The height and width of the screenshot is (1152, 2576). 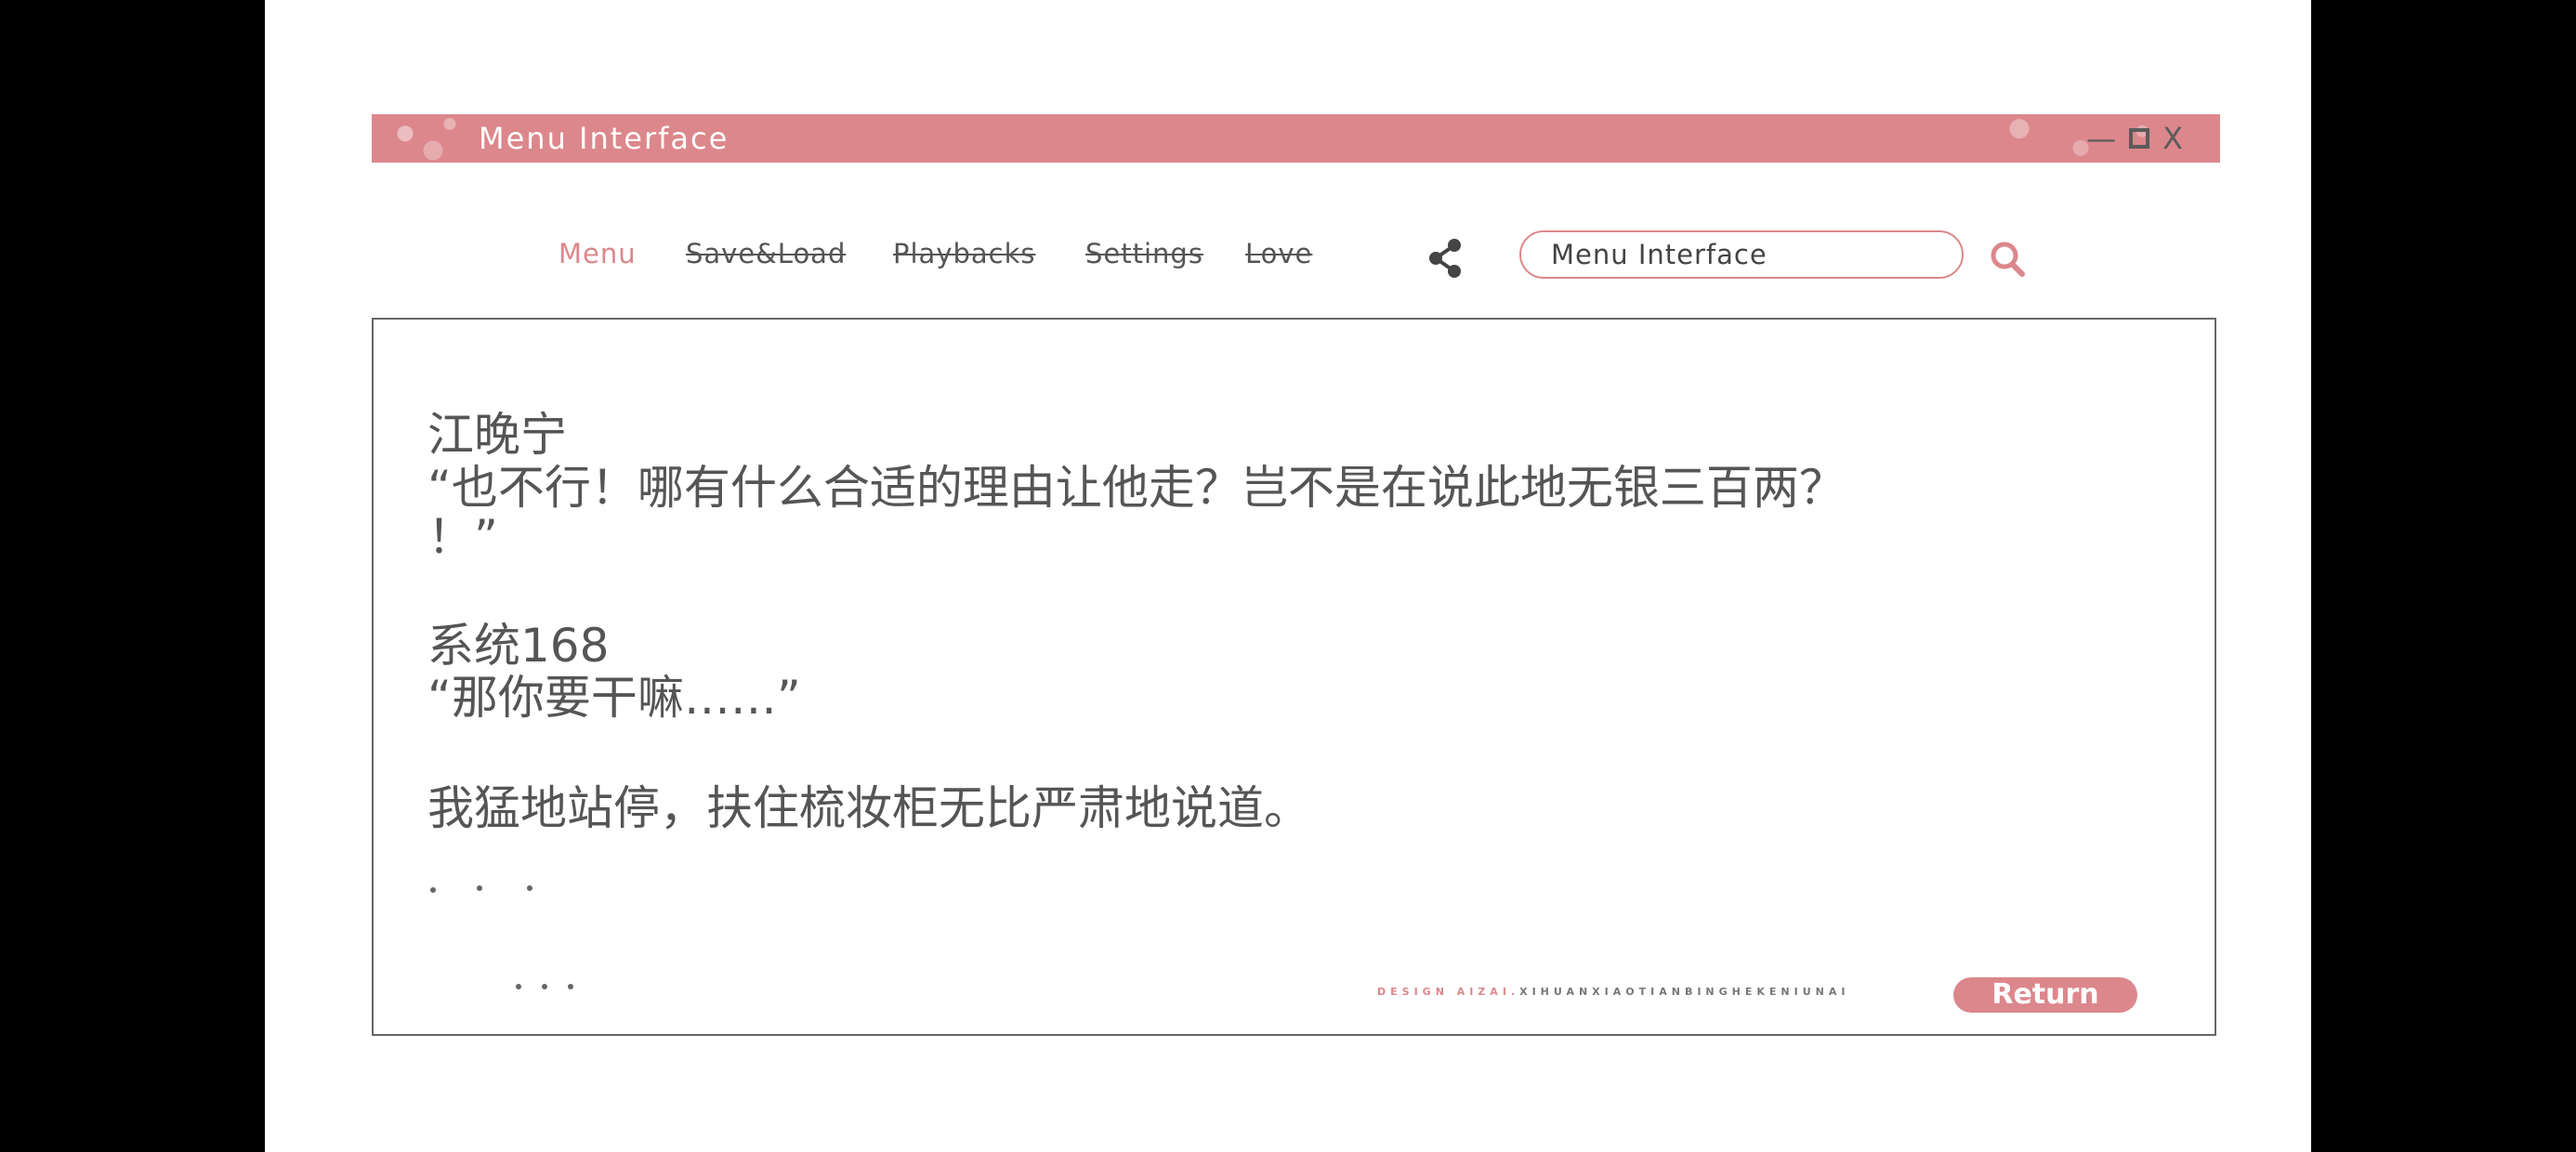 What do you see at coordinates (964, 253) in the screenshot?
I see `nav-playbacks: Playbacks` at bounding box center [964, 253].